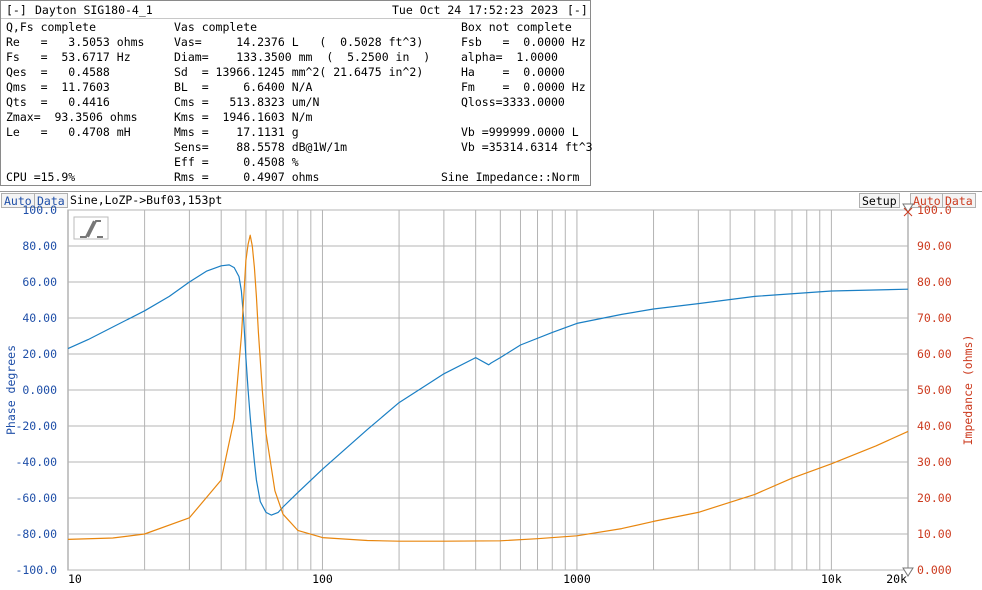 This screenshot has height=590, width=982. Describe the element at coordinates (75, 579) in the screenshot. I see `x-tick-label: 10` at that location.